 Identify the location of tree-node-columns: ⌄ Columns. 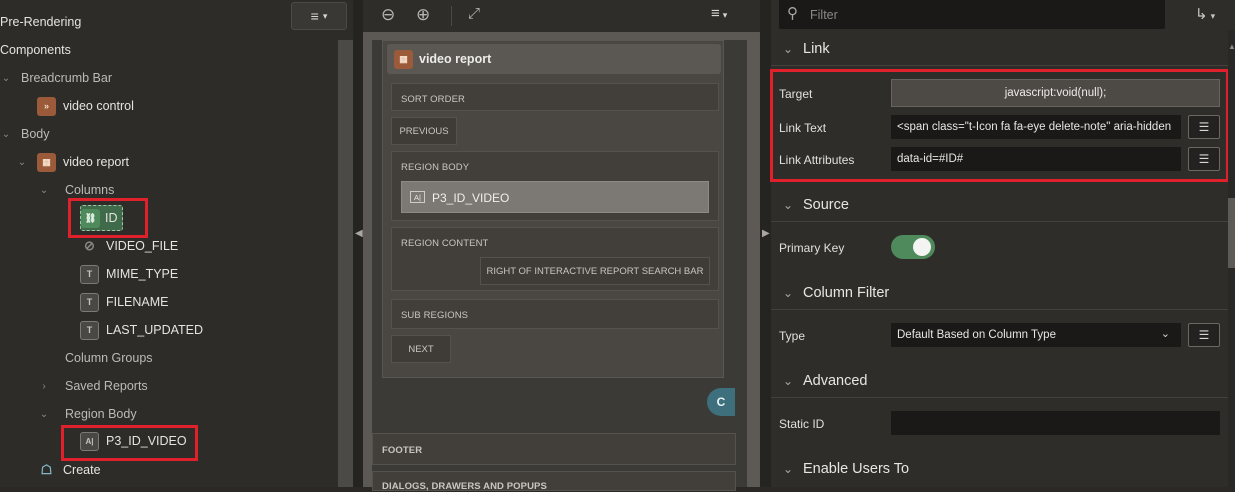
(76, 190).